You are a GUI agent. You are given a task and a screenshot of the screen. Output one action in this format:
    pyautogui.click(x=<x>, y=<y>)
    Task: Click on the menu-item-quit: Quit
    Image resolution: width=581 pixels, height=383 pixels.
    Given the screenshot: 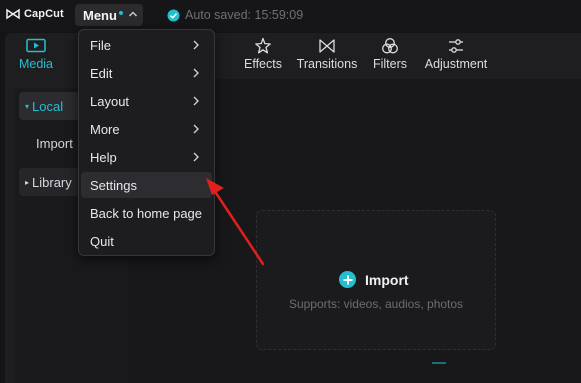 What is the action you would take?
    pyautogui.click(x=146, y=241)
    